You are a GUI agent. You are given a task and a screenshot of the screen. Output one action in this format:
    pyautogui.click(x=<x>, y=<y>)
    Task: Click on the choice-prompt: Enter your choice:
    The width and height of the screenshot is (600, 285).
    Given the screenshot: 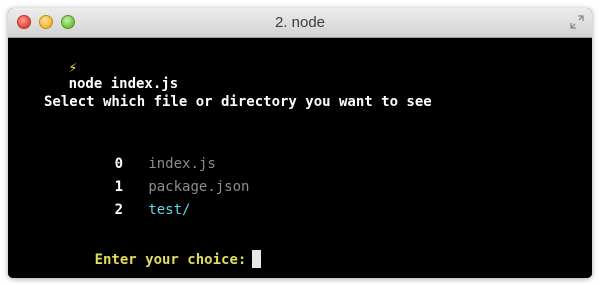 What is the action you would take?
    pyautogui.click(x=153, y=256)
    